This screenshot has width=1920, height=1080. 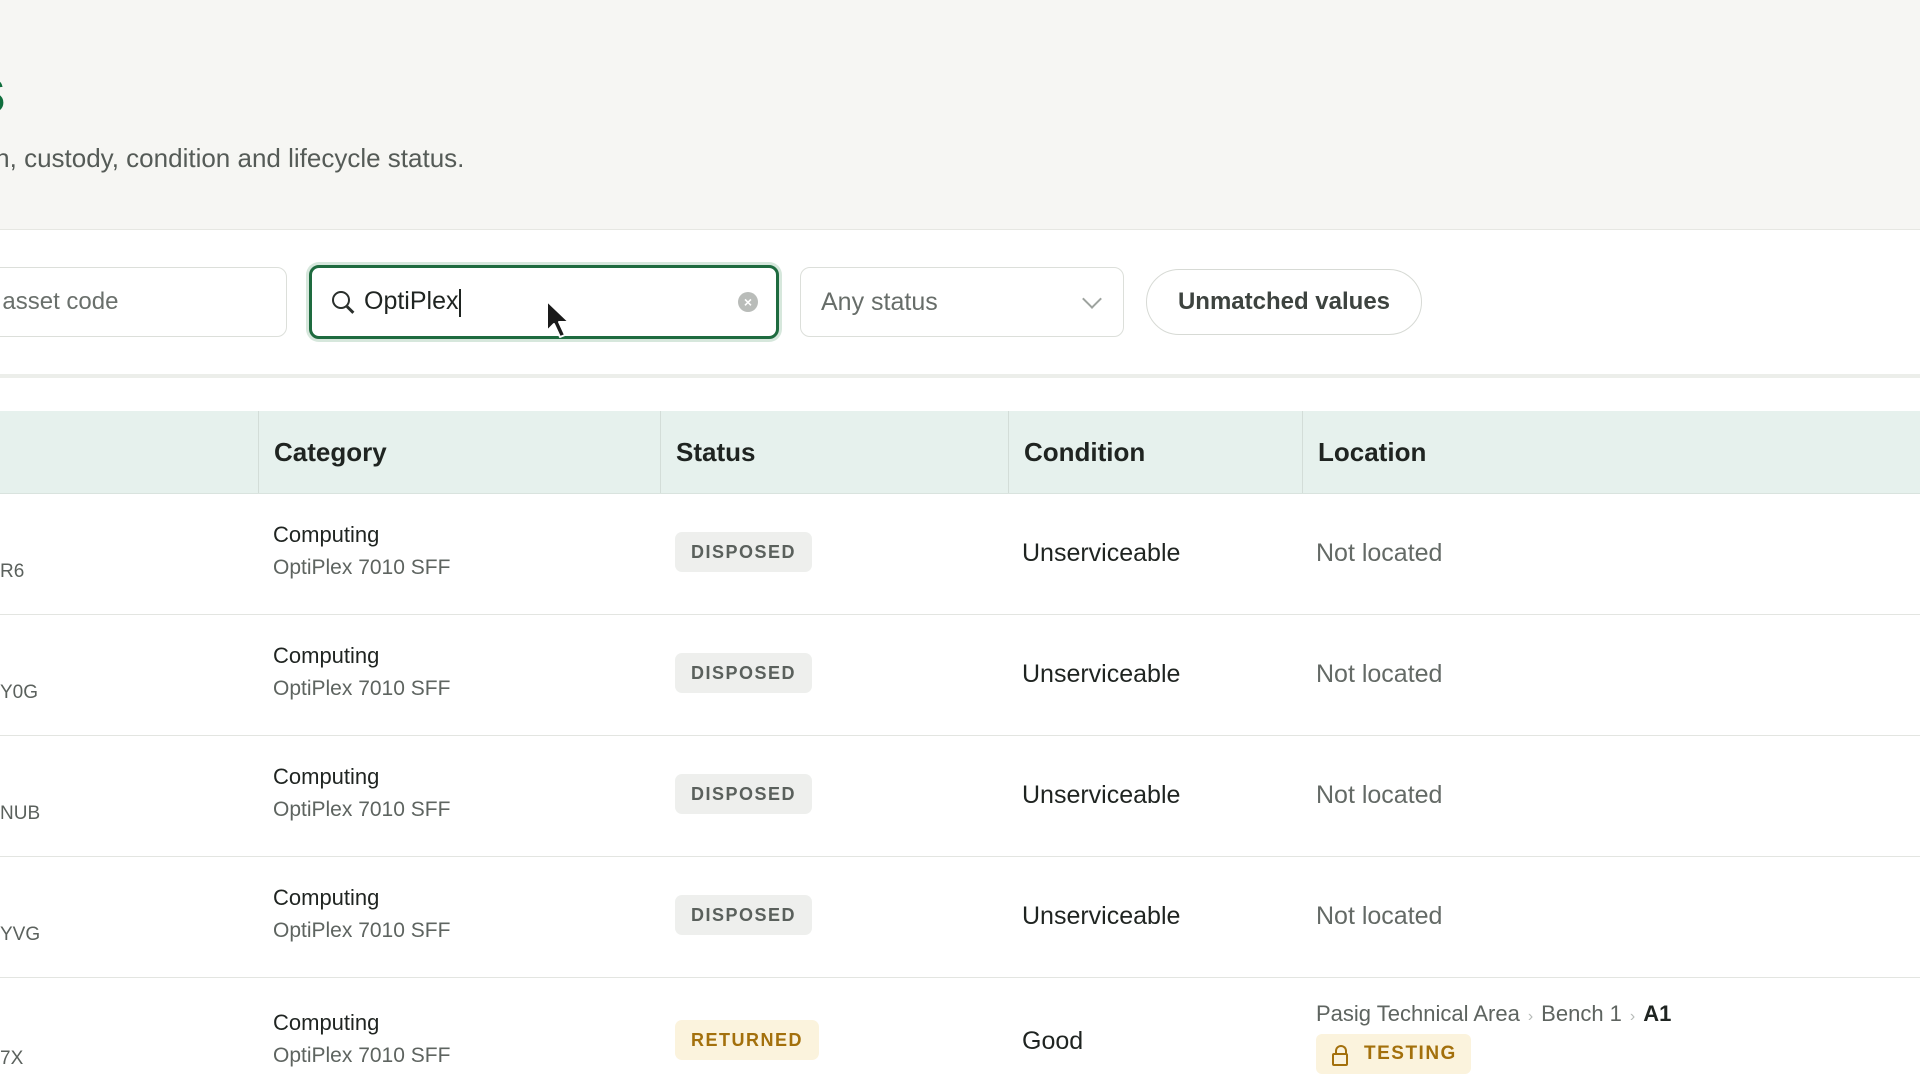 What do you see at coordinates (558, 319) in the screenshot?
I see `mouse-cursor-icon` at bounding box center [558, 319].